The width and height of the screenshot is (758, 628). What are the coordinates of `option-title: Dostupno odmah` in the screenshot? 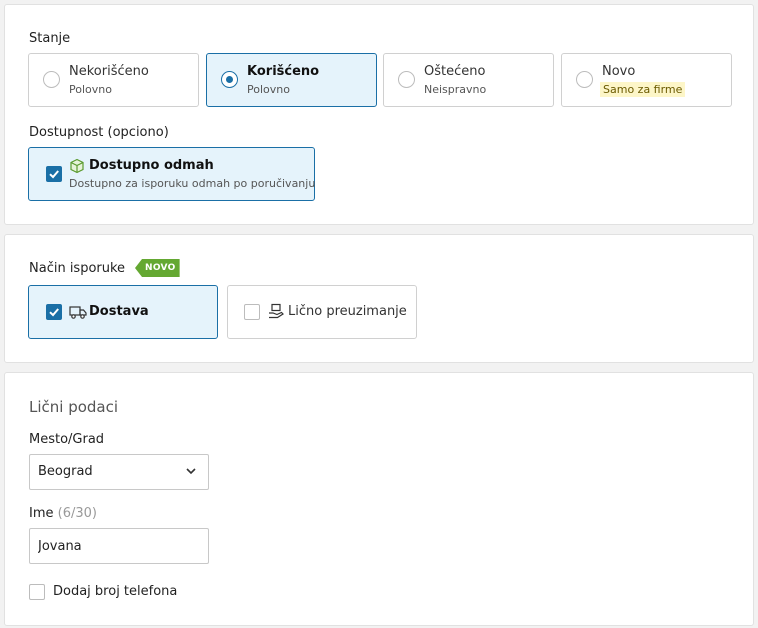 It's located at (151, 165).